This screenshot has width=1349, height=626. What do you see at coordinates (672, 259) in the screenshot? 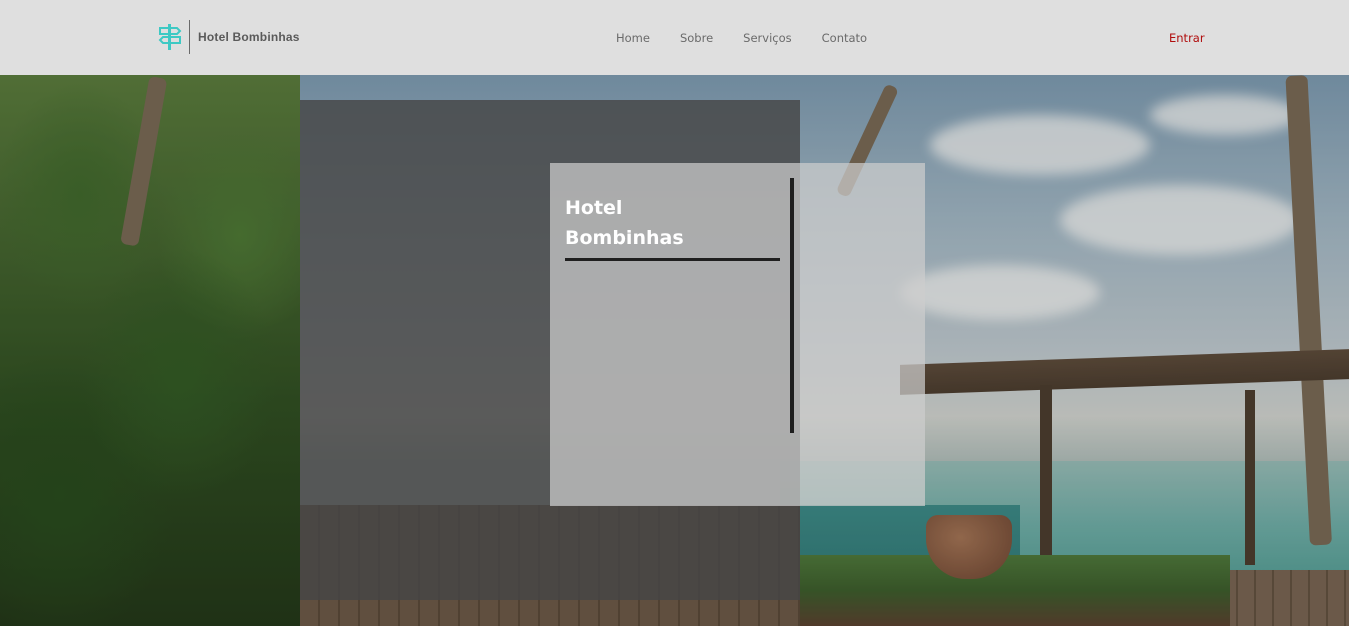
I see `hero-title-underline` at bounding box center [672, 259].